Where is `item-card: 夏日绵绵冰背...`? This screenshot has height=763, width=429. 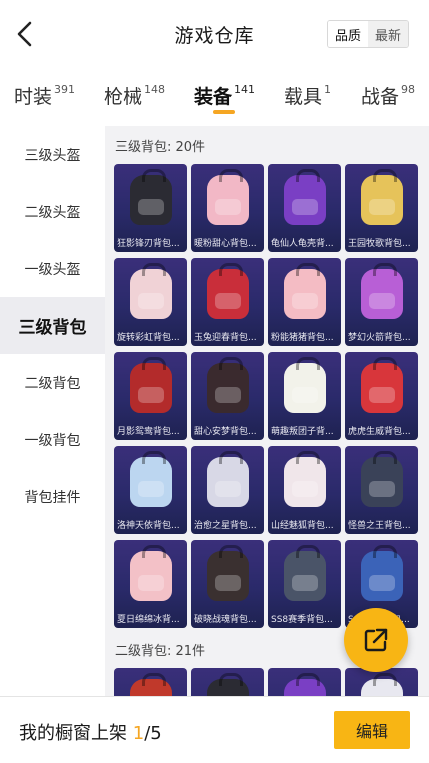 item-card: 夏日绵绵冰背... is located at coordinates (150, 584).